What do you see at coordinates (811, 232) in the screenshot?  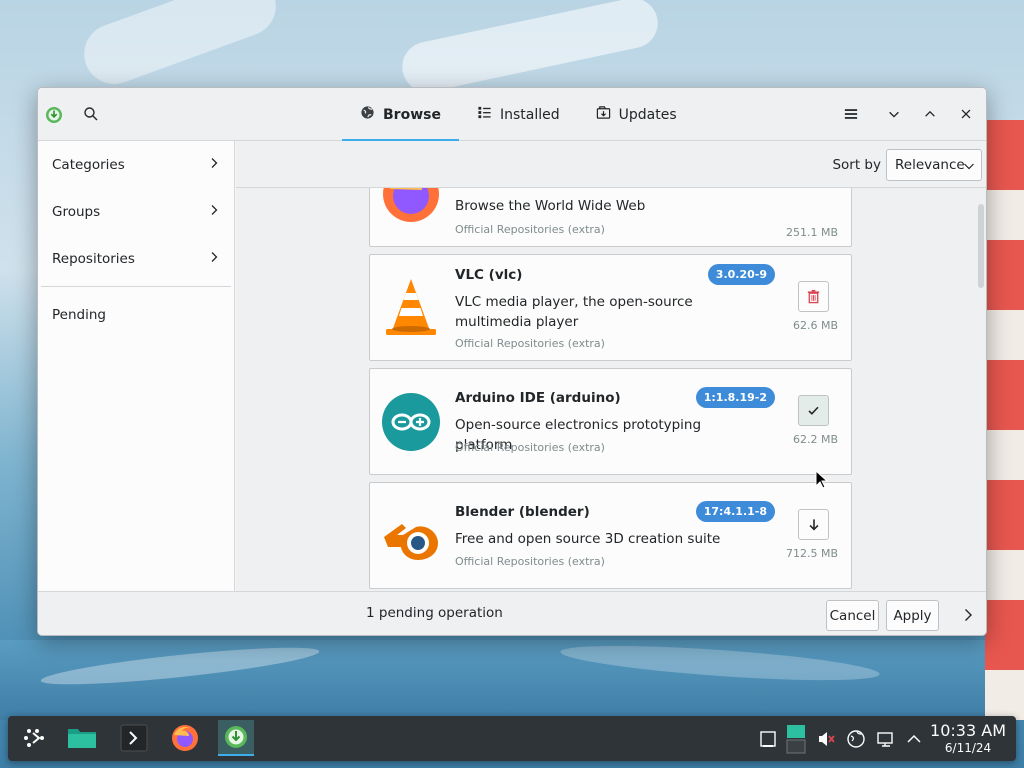 I see `package-size: 251.1 MB` at bounding box center [811, 232].